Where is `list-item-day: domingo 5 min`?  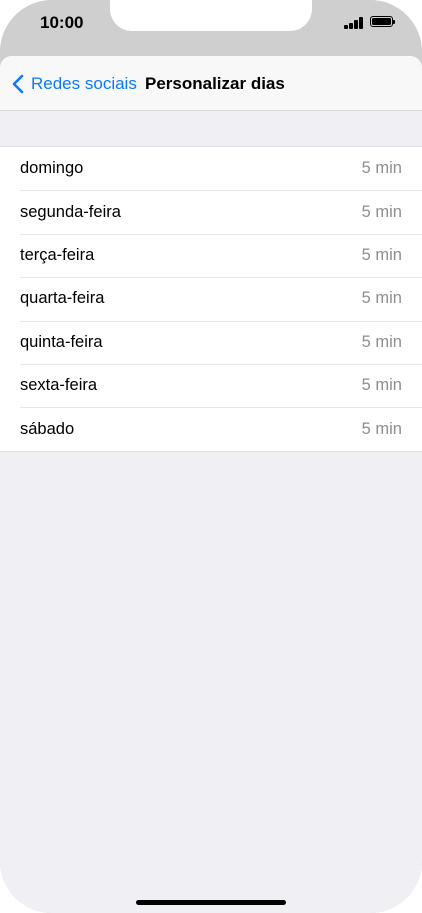 list-item-day: domingo 5 min is located at coordinates (211, 168).